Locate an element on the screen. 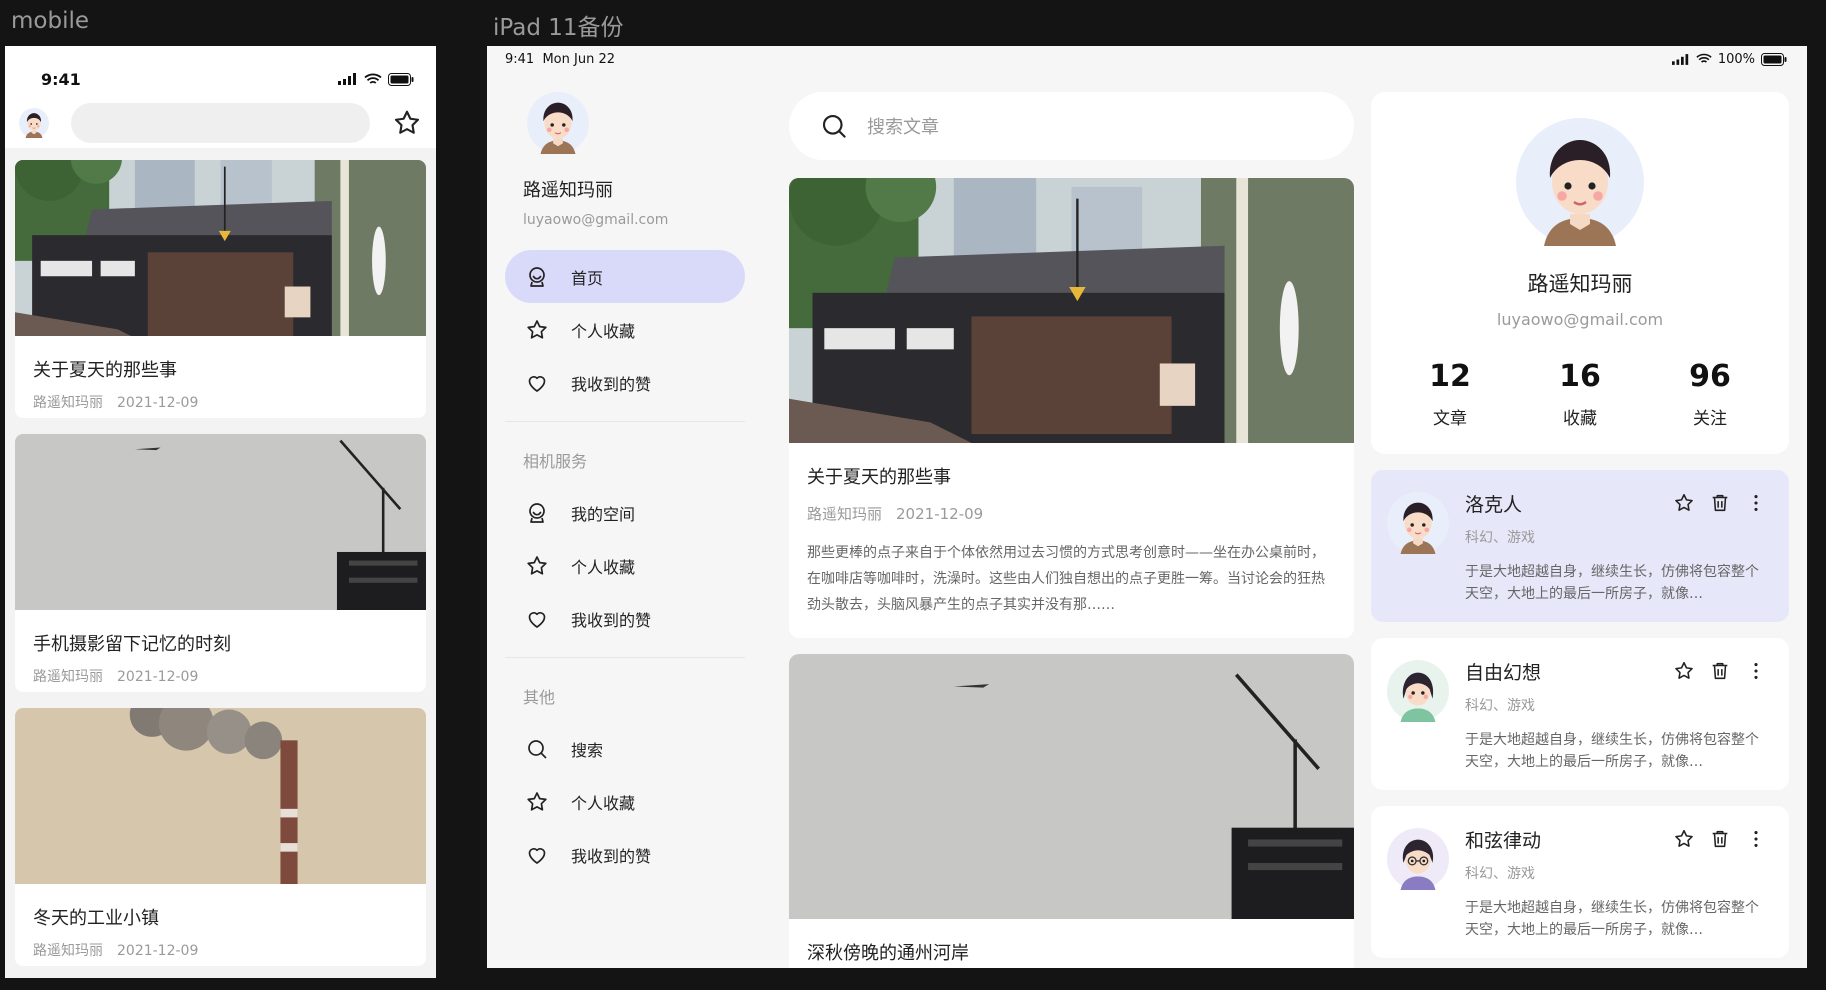 This screenshot has height=990, width=1826. sidebar-item-my-space: 我的空间 is located at coordinates (625, 512).